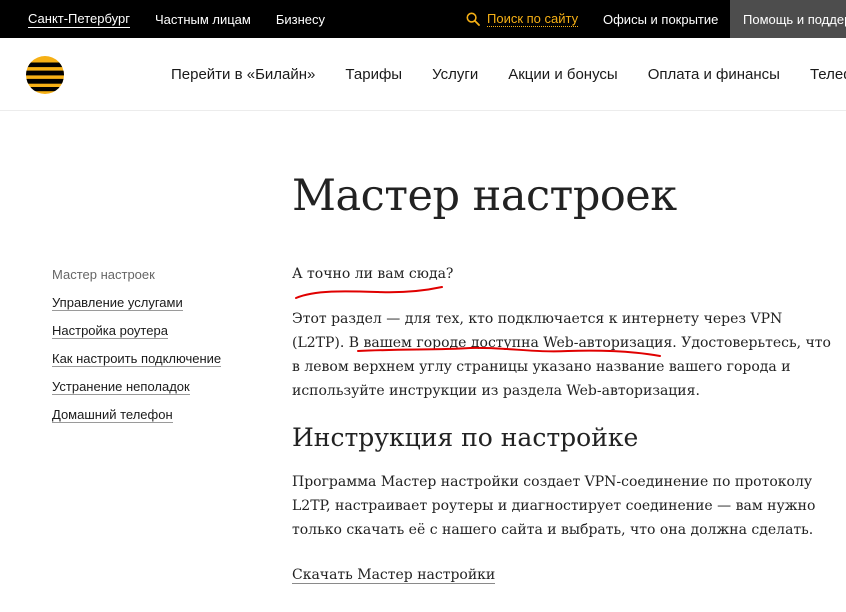 The height and width of the screenshot is (612, 846). Describe the element at coordinates (533, 19) in the screenshot. I see `site-search-label: Поиск по сайту` at that location.